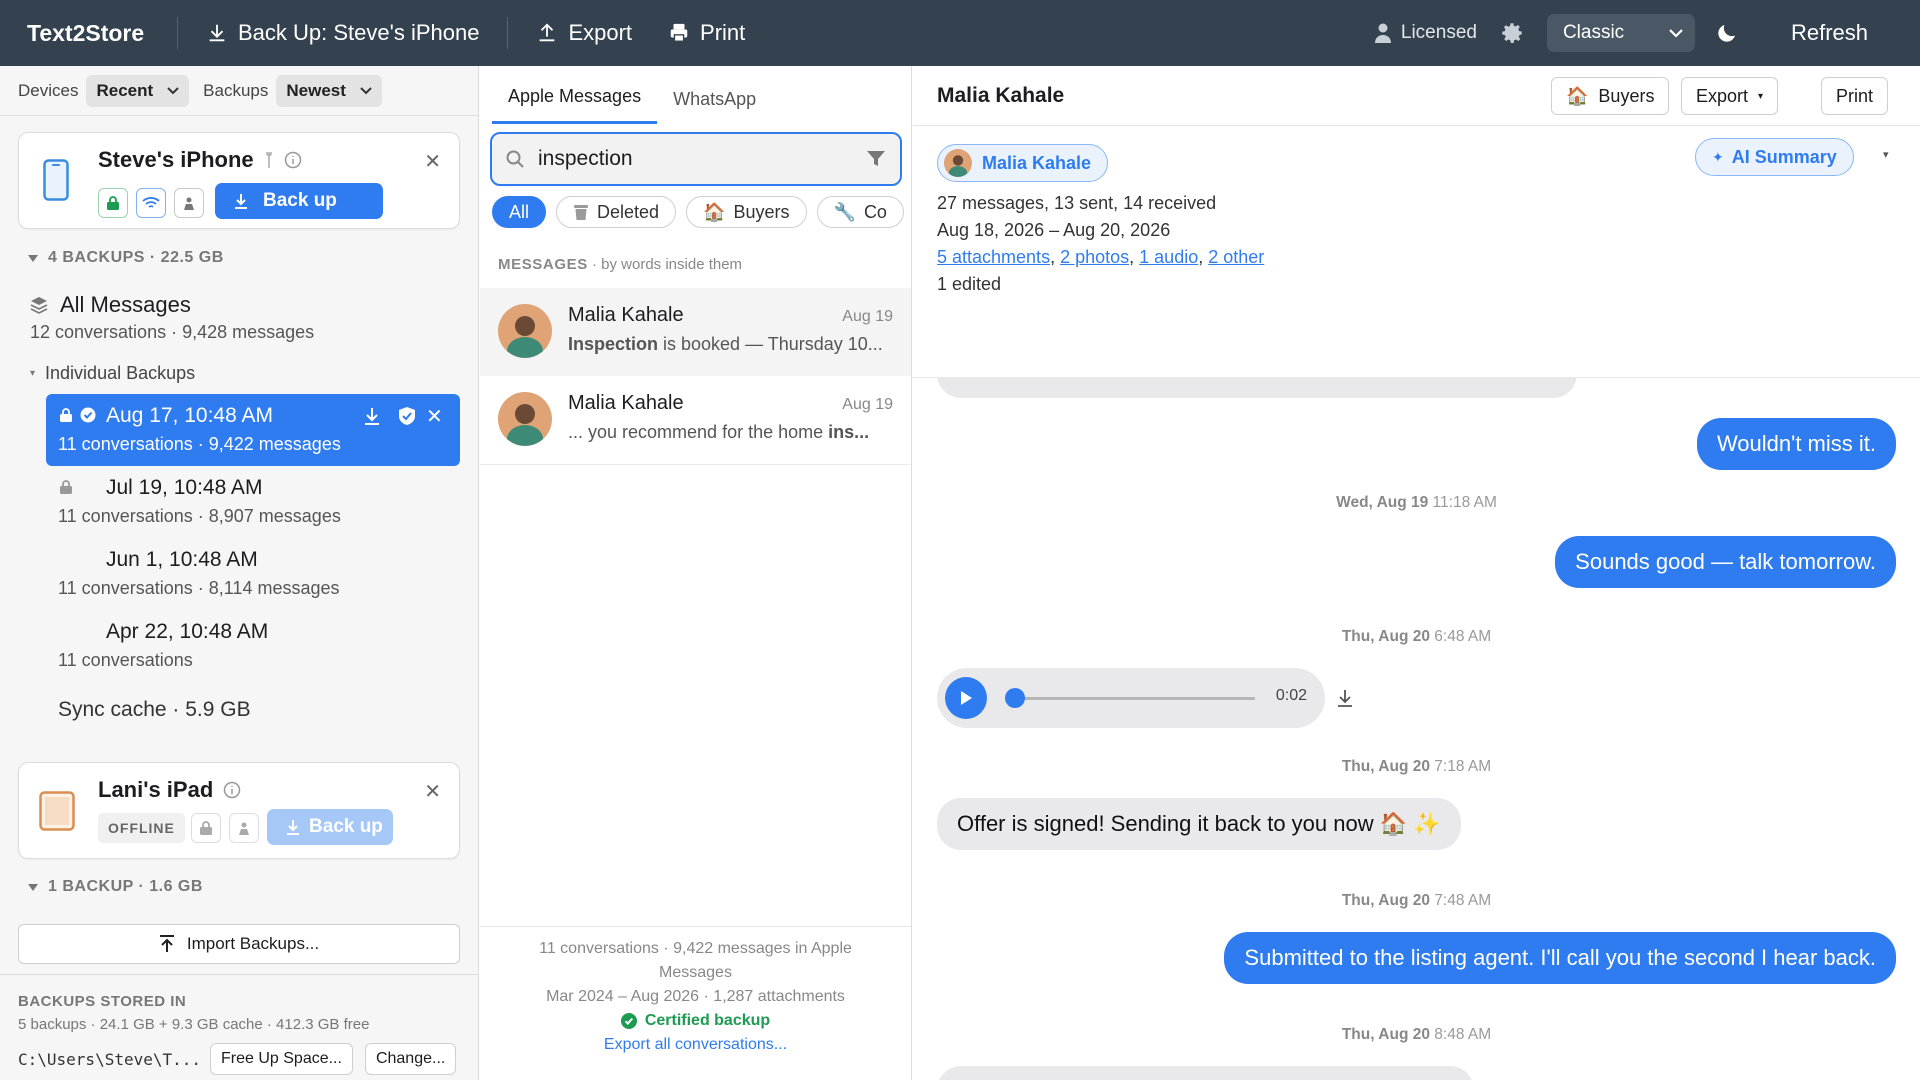  I want to click on timestamp: Thu, Aug 20 6:48 AM, so click(1416, 637).